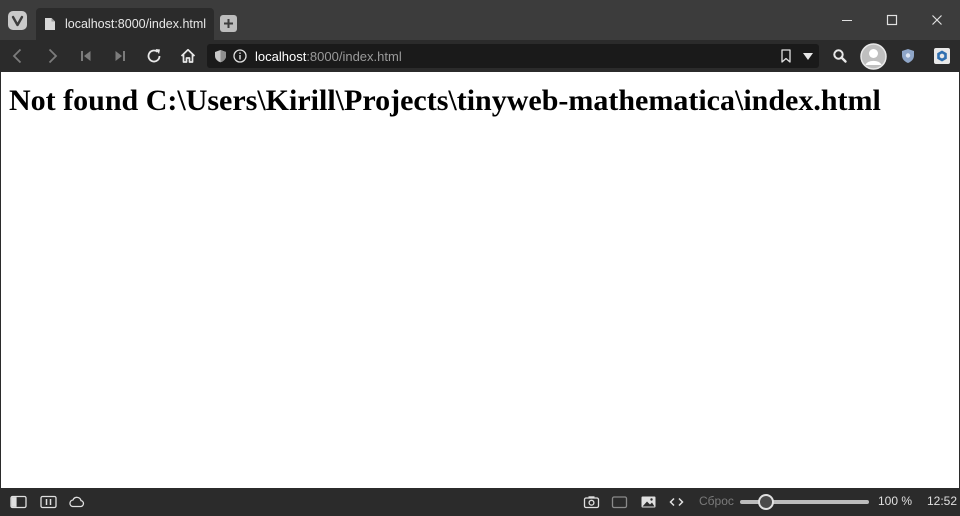 The image size is (960, 516). I want to click on extension-puzzle-icon, so click(942, 56).